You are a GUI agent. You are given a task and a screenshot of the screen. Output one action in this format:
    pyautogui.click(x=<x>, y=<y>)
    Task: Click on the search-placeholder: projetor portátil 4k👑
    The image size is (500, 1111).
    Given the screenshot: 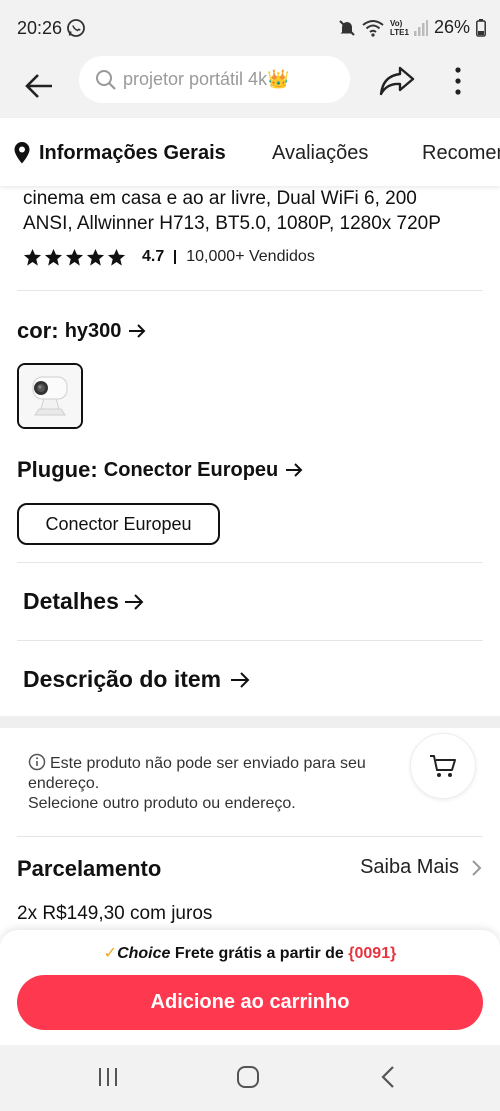 What is the action you would take?
    pyautogui.click(x=206, y=79)
    